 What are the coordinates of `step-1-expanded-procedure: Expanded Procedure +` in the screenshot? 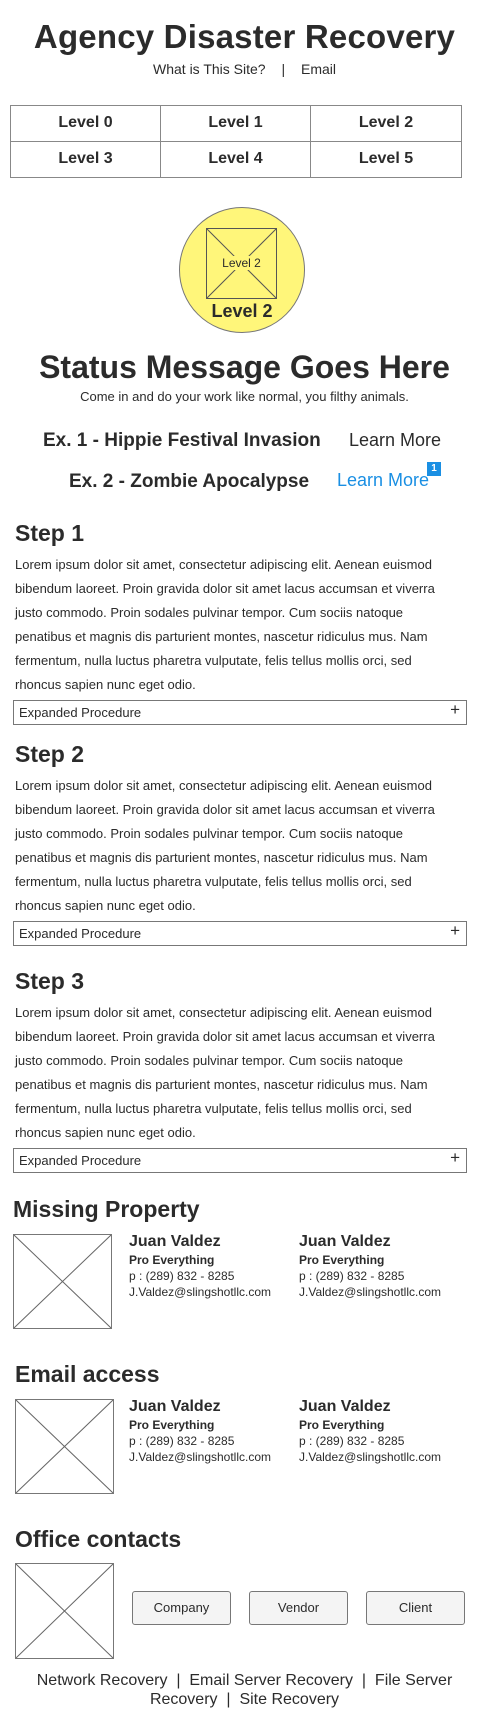 It's located at (240, 712).